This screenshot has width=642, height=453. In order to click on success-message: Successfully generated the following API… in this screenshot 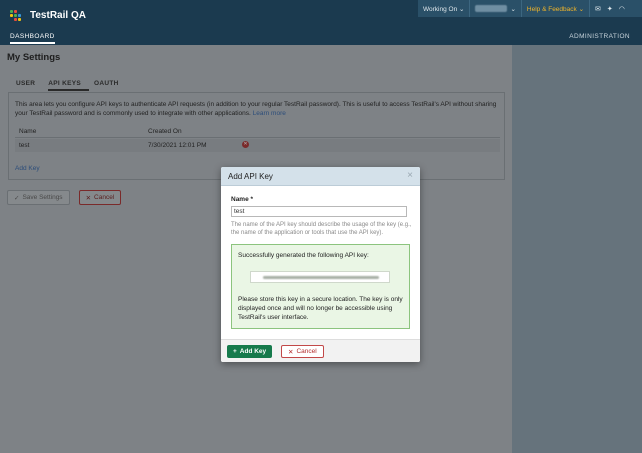, I will do `click(320, 286)`.